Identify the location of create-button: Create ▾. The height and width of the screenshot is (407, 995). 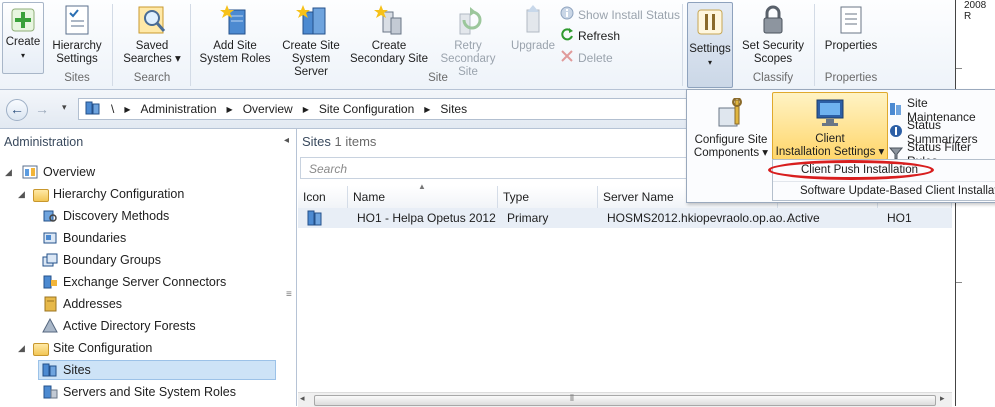
(23, 38).